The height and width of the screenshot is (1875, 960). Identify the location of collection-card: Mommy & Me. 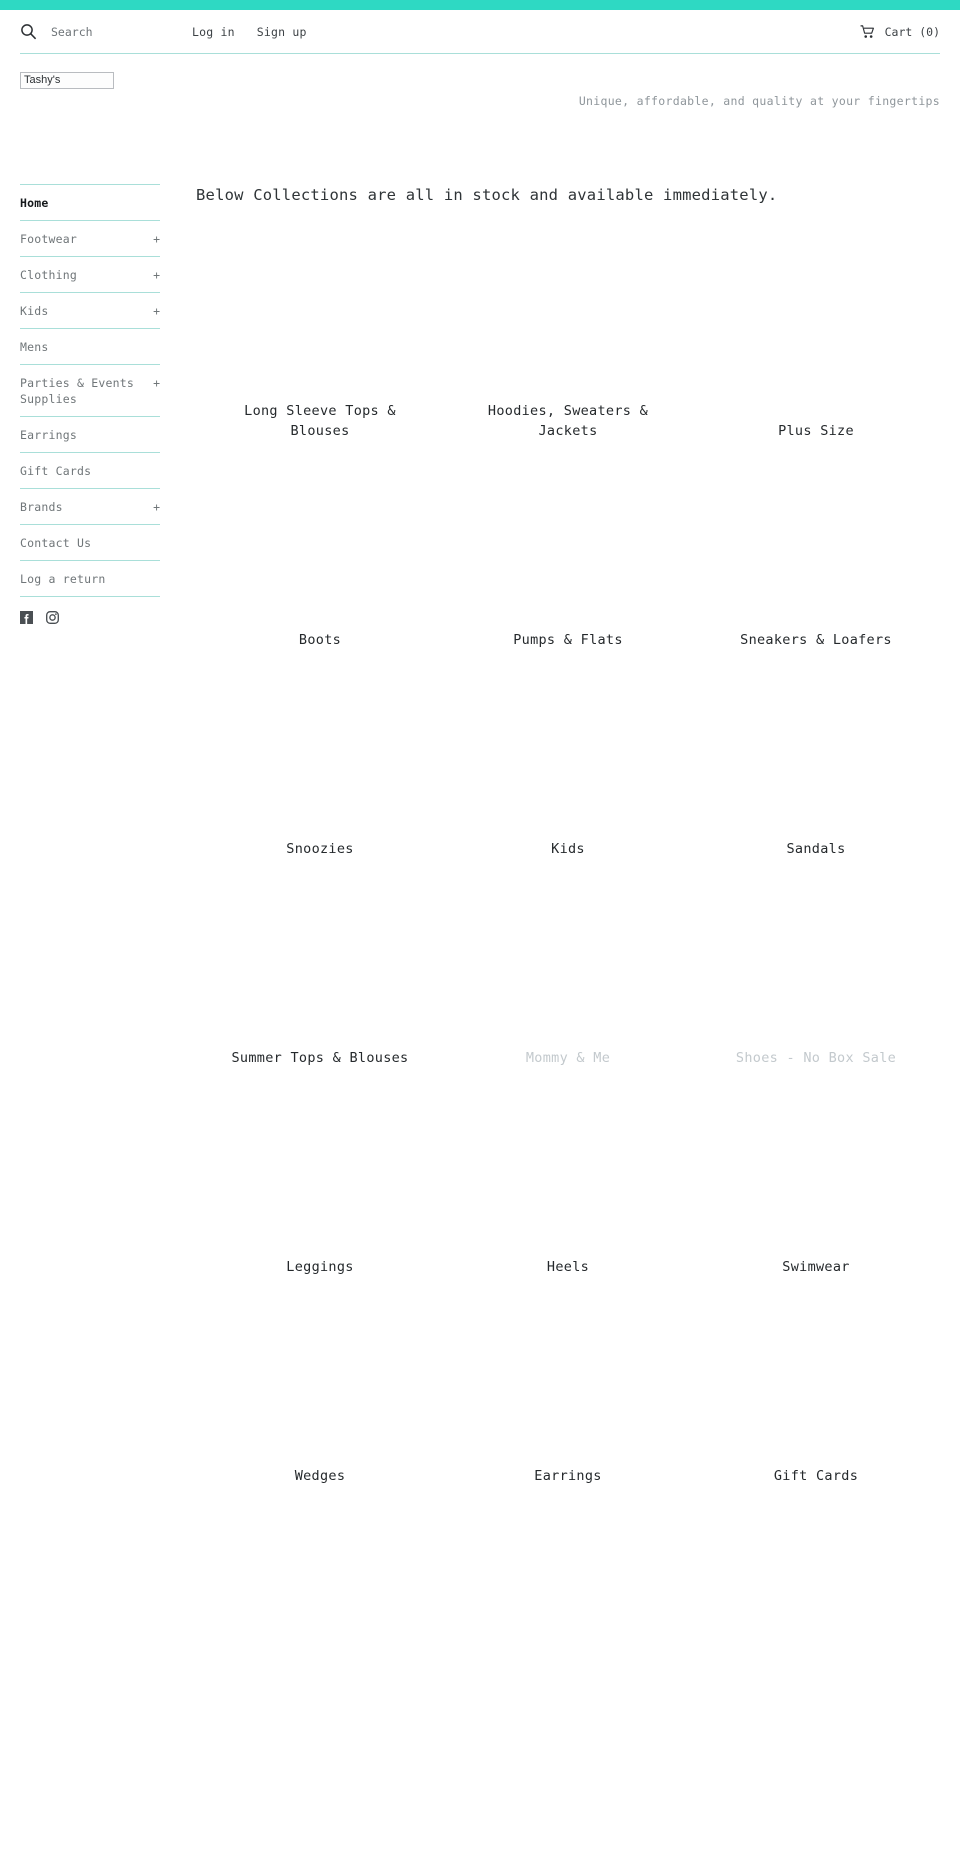
(568, 965).